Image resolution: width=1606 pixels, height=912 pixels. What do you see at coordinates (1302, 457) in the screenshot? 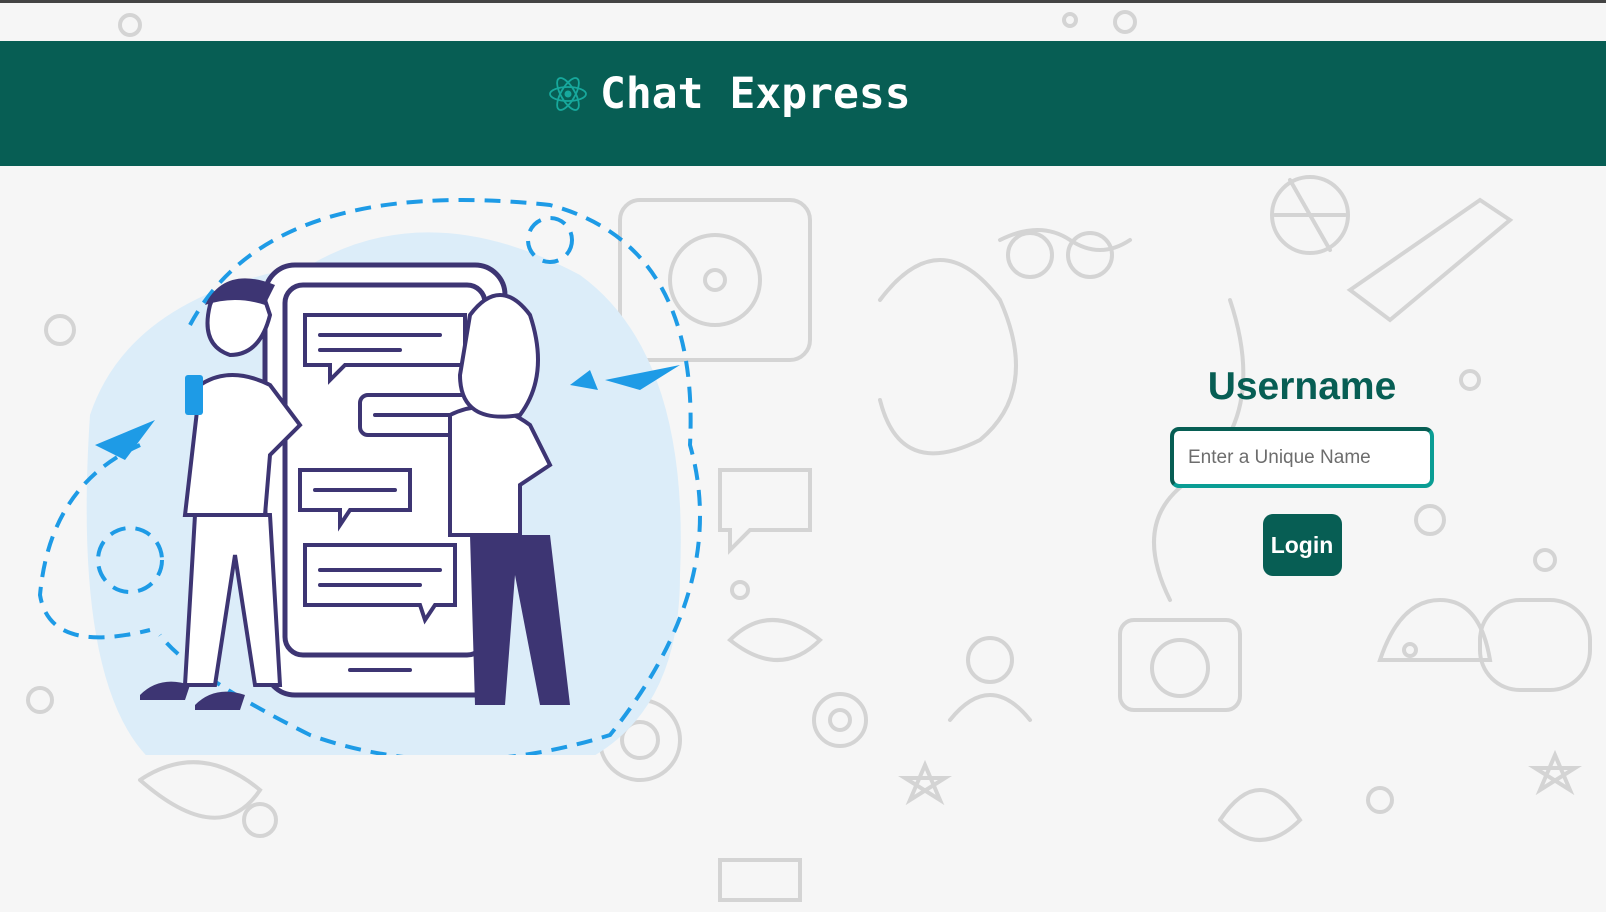
I see `username-input` at bounding box center [1302, 457].